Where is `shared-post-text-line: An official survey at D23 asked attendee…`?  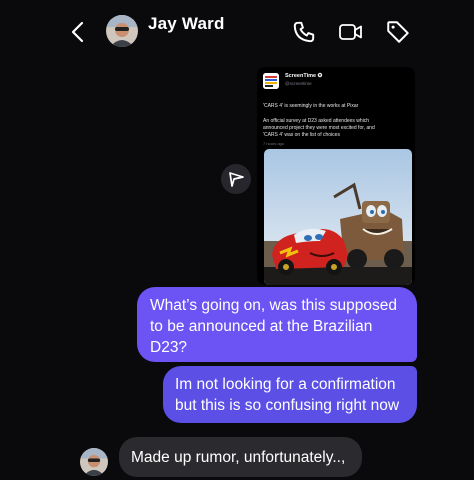 shared-post-text-line: An official survey at D23 asked attendee… is located at coordinates (316, 121).